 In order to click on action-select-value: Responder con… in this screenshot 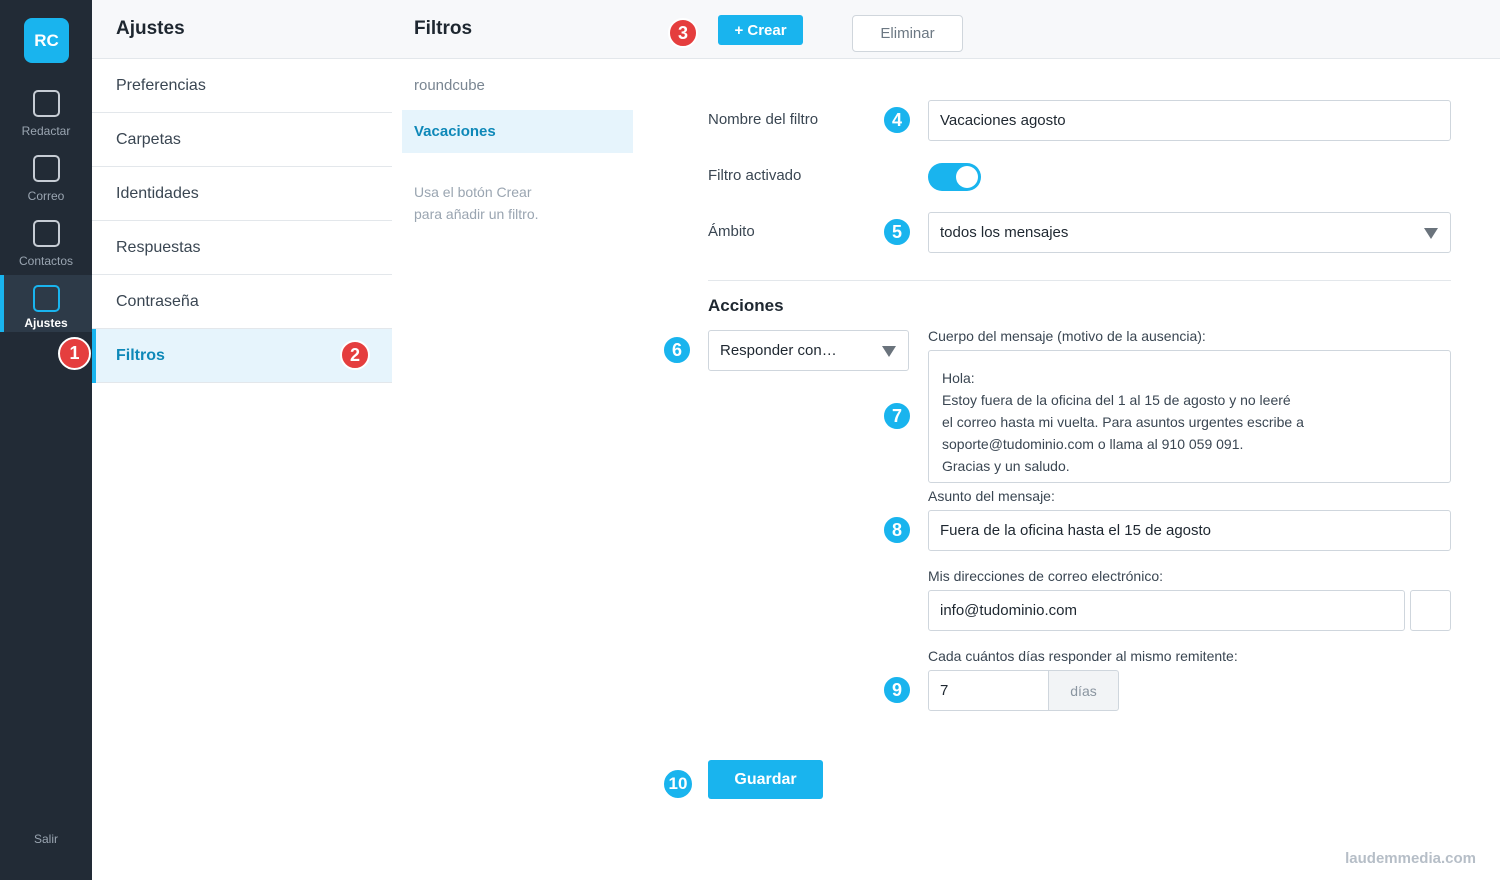, I will do `click(778, 350)`.